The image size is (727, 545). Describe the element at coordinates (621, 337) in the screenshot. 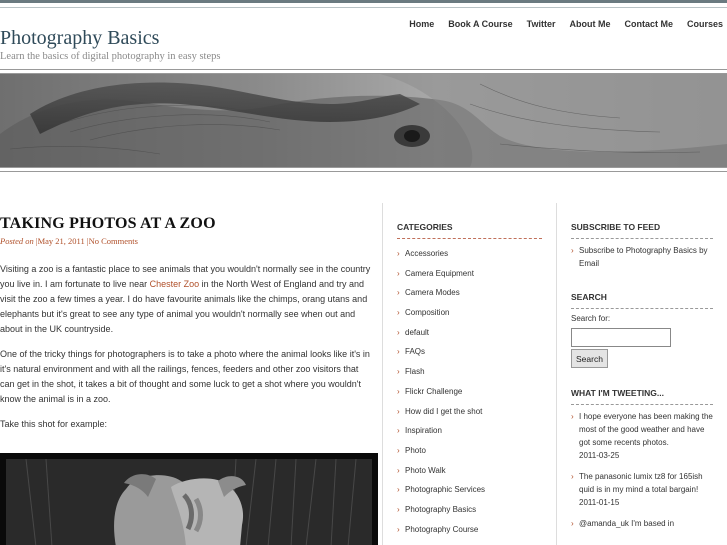

I see `search-input` at that location.